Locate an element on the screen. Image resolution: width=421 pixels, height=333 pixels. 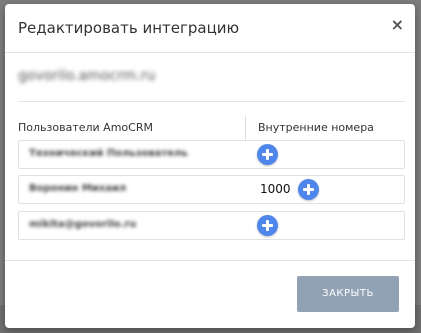
modal-title: Редактировать интеграцию is located at coordinates (129, 28).